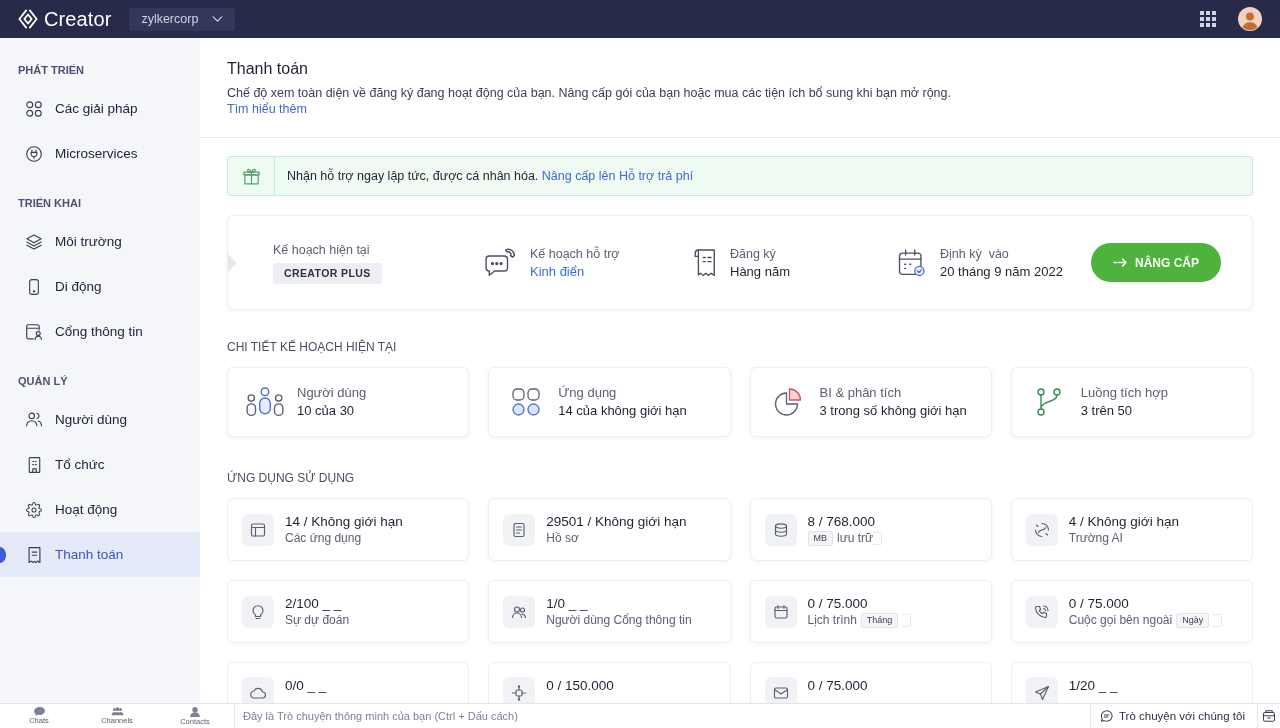  Describe the element at coordinates (100, 509) in the screenshot. I see `sidebar-item: Hoạt động` at that location.